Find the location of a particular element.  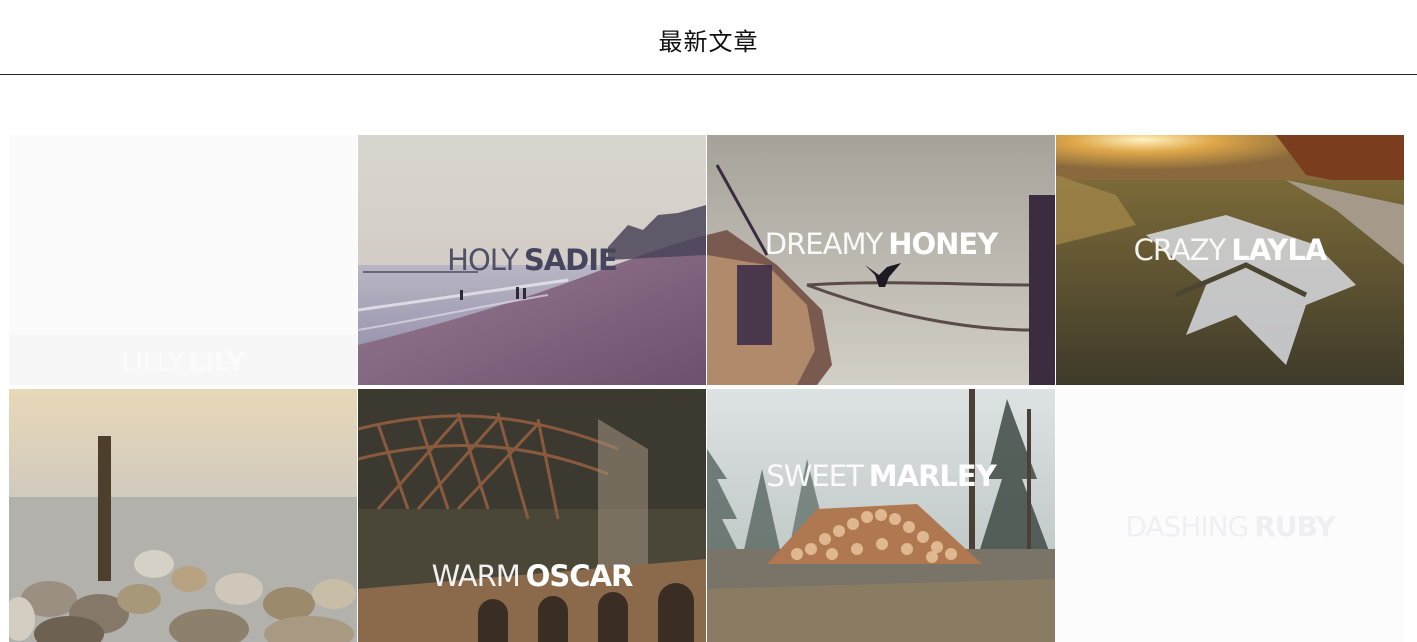

article-caption: HOLY SADIE is located at coordinates (532, 260).